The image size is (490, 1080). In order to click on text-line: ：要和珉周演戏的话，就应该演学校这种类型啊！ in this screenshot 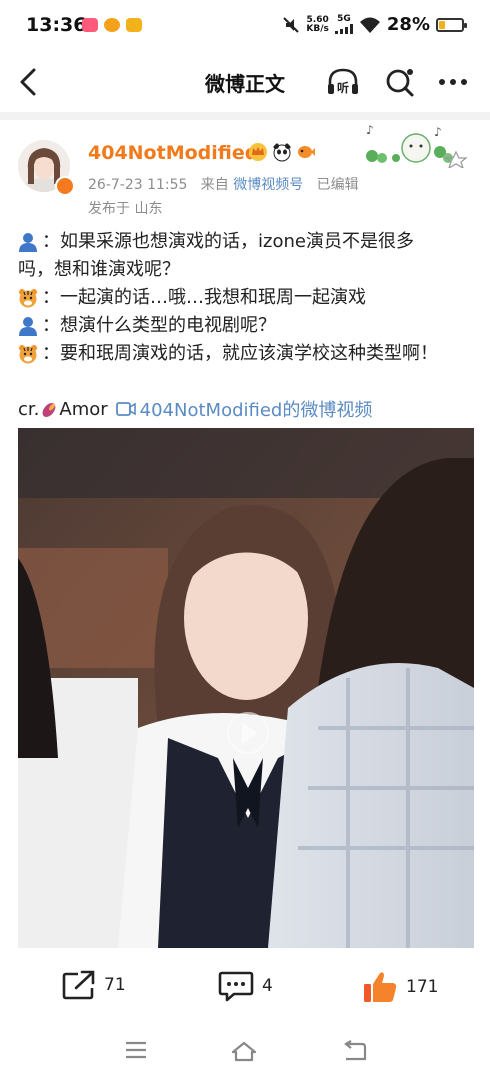, I will do `click(248, 354)`.